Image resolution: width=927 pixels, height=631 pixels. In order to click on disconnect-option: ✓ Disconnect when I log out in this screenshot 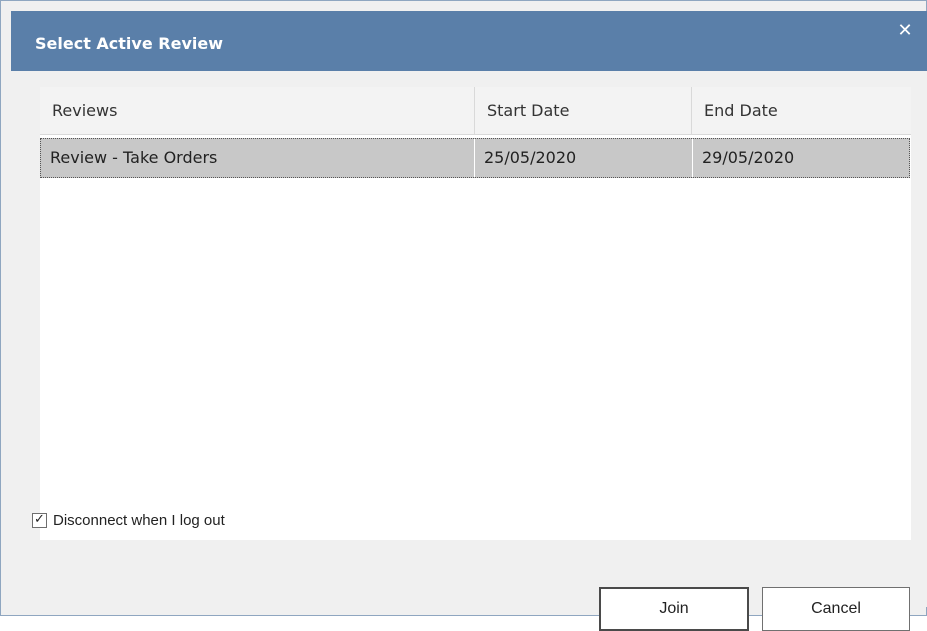, I will do `click(128, 520)`.